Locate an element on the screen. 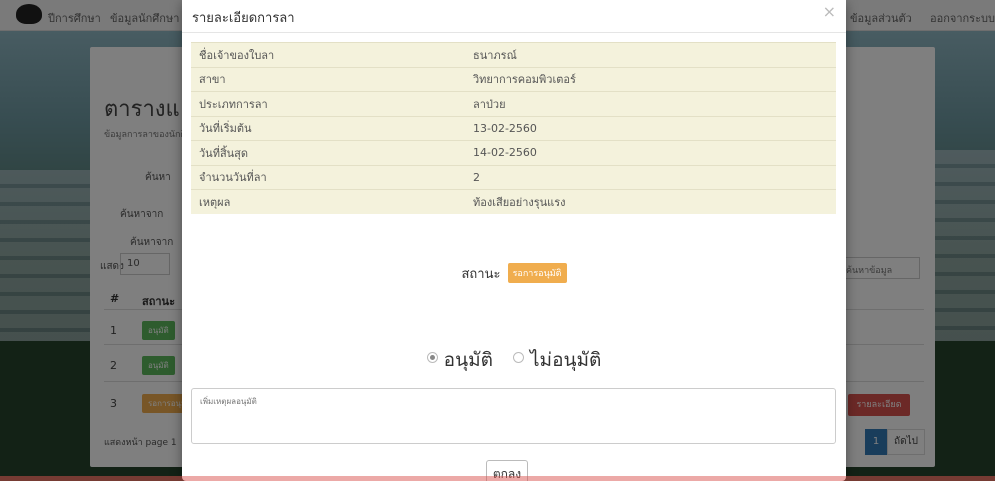  table-row: วันที่เริ่มต้น 13-02-2560 is located at coordinates (513, 128).